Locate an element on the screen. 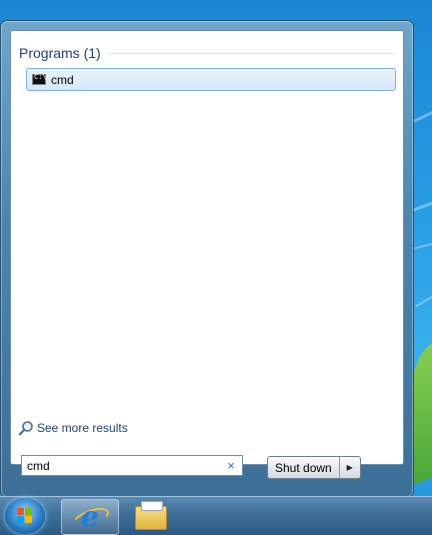 The height and width of the screenshot is (535, 432). start-button is located at coordinates (25, 516).